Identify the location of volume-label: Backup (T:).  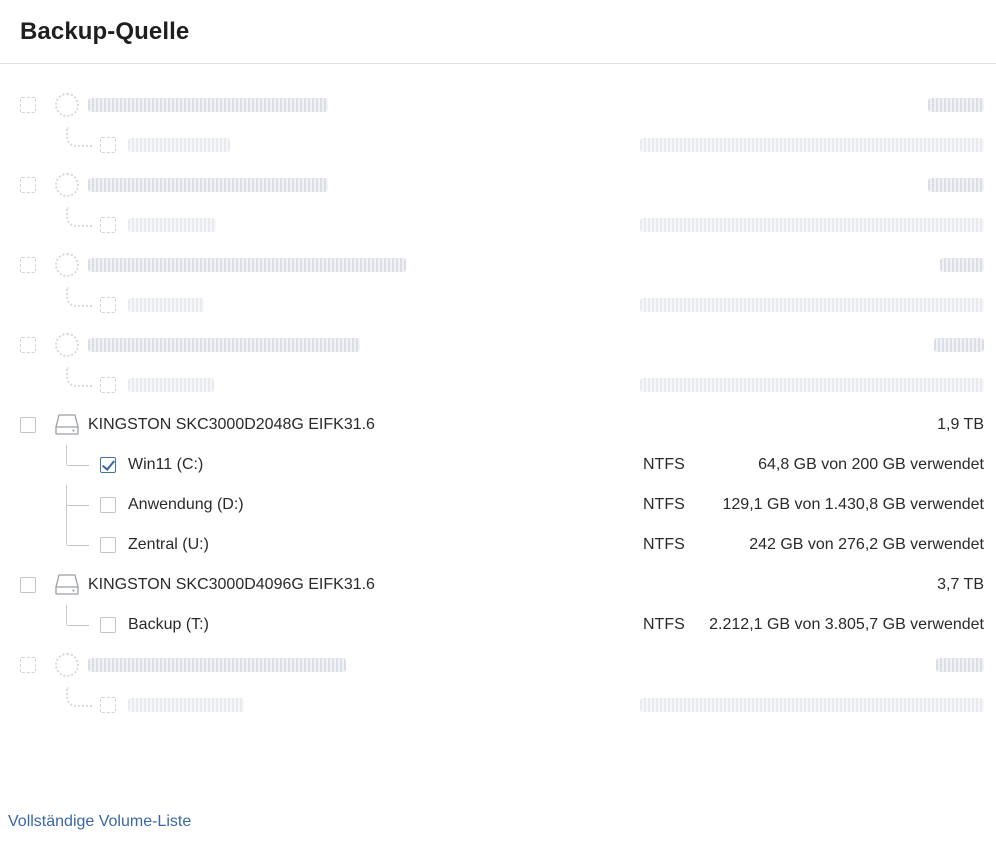
(168, 624).